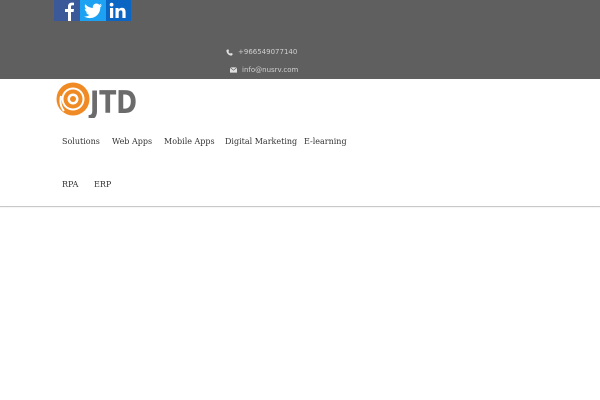 The image size is (600, 400). Describe the element at coordinates (132, 141) in the screenshot. I see `nav-web-apps: Web Apps` at that location.